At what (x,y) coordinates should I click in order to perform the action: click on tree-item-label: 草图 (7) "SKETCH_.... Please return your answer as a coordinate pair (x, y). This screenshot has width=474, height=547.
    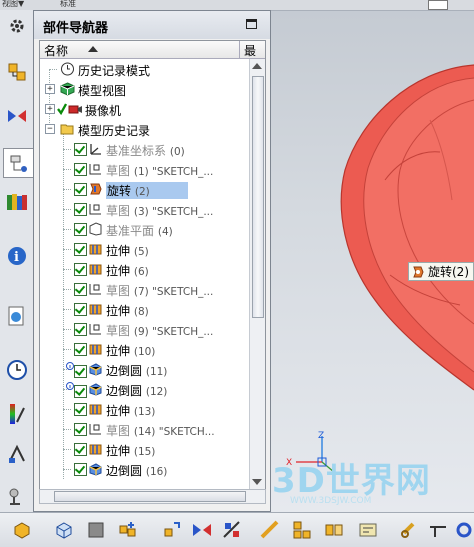
    Looking at the image, I should click on (160, 291).